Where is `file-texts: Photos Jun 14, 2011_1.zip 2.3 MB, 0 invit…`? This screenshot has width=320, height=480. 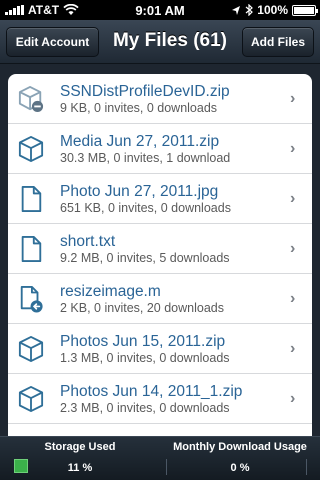
file-texts: Photos Jun 14, 2011_1.zip 2.3 MB, 0 invit… is located at coordinates (175, 399).